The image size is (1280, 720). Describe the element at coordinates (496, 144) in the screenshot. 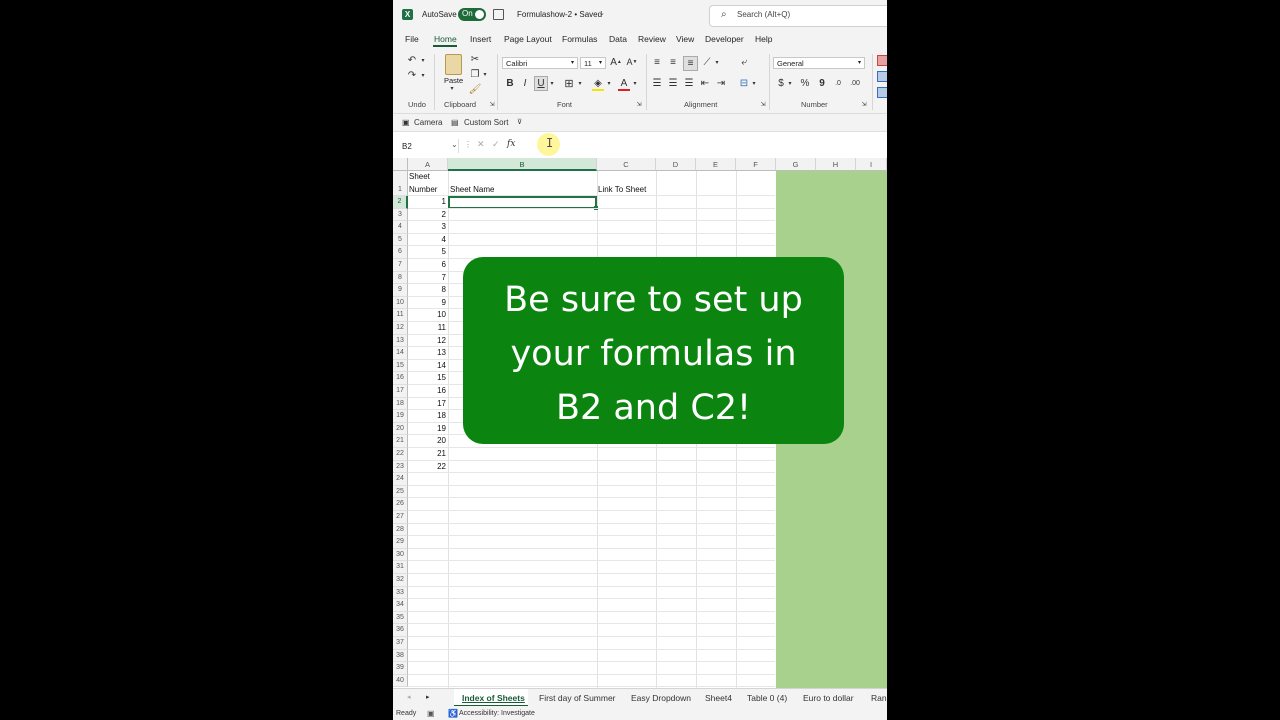

I see `confirm-entry-icon: ✓` at that location.